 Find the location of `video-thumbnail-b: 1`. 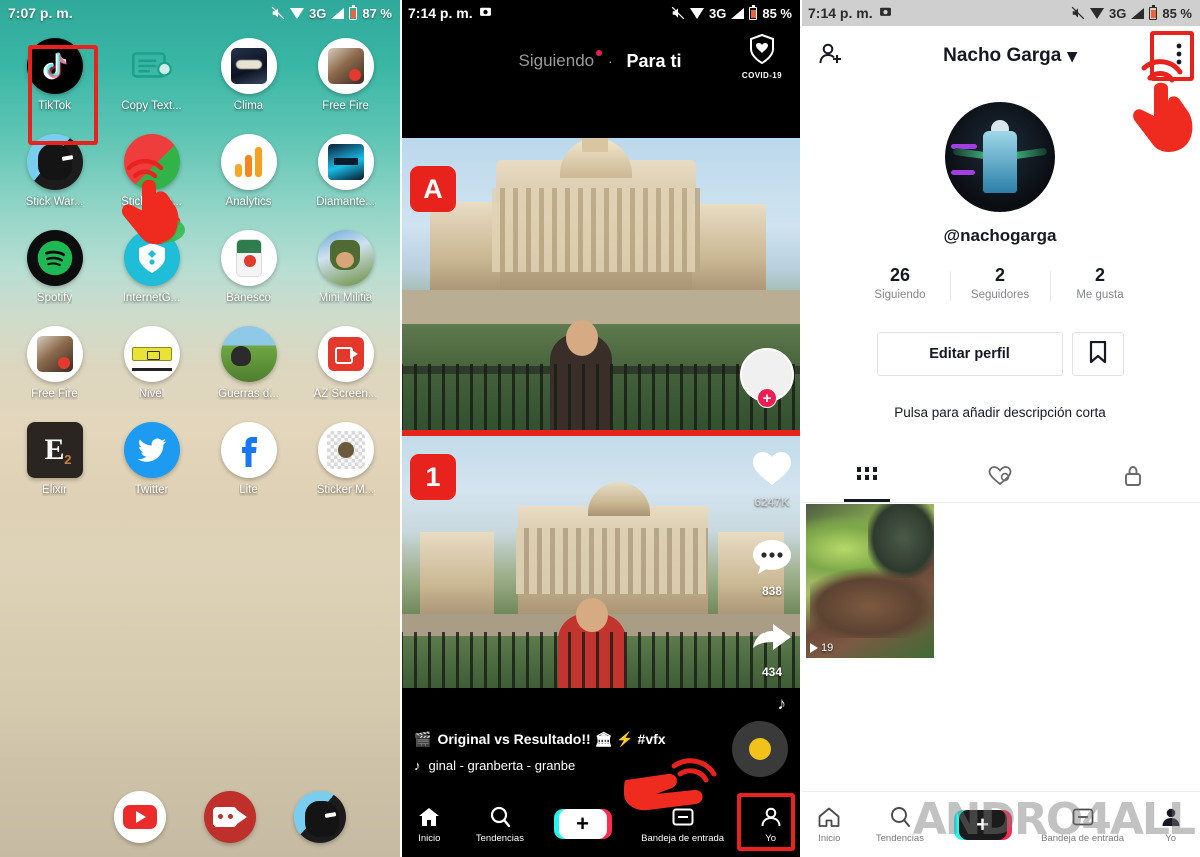

video-thumbnail-b: 1 is located at coordinates (600, 562).